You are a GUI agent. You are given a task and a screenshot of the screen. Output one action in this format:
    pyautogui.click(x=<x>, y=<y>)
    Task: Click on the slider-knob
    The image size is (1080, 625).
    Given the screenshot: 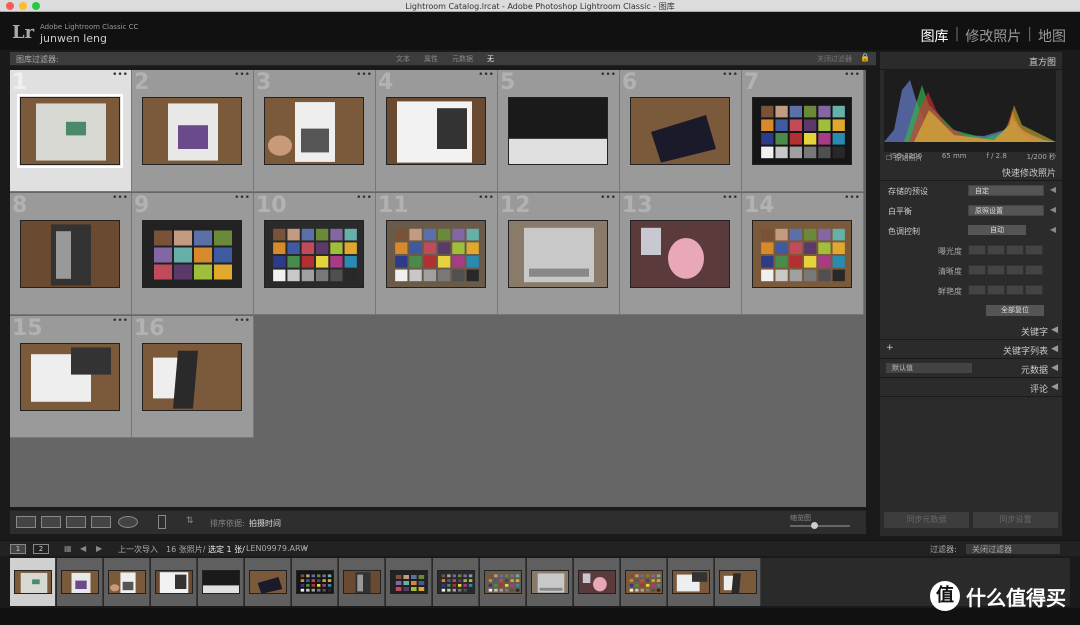 What is the action you would take?
    pyautogui.click(x=814, y=525)
    